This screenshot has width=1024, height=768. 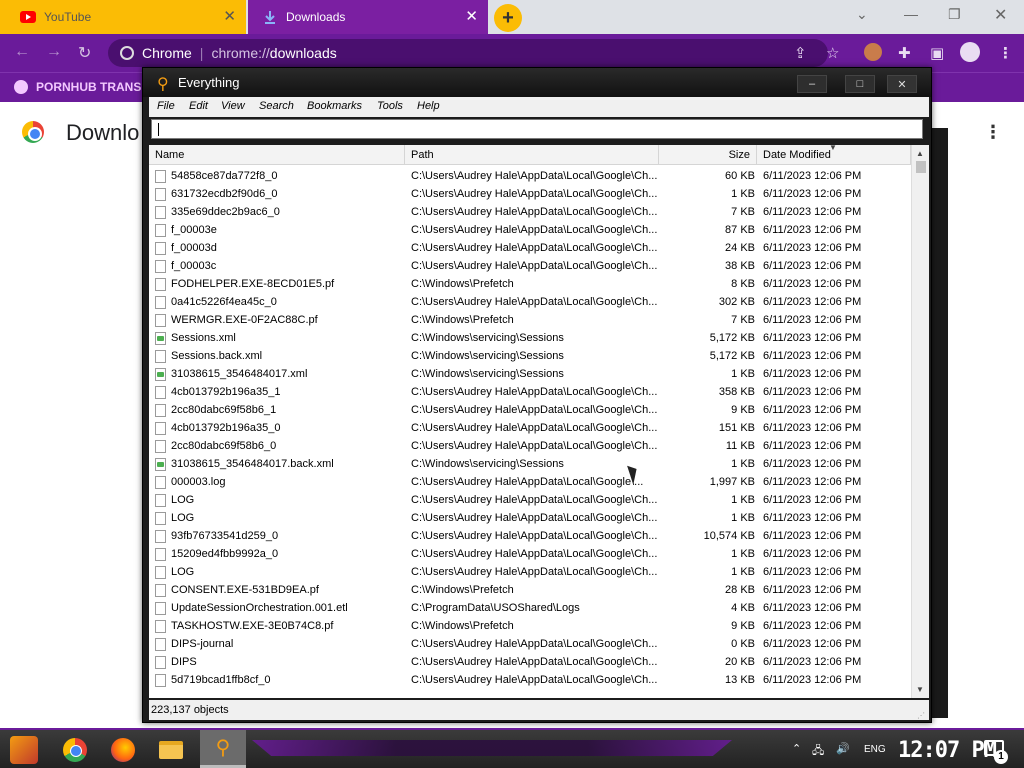 I want to click on language-indicator: ENG, so click(x=875, y=749).